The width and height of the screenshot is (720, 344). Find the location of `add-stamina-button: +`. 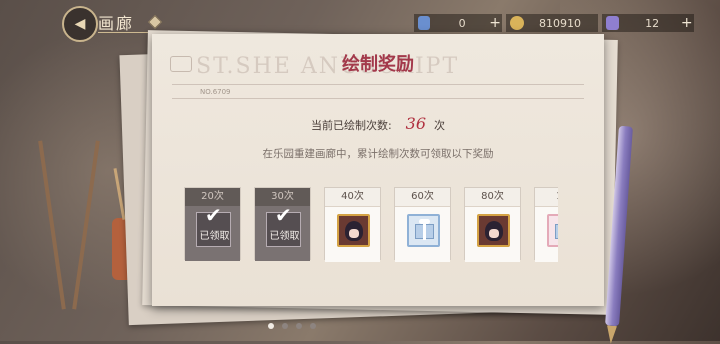

add-stamina-button: + is located at coordinates (686, 23).